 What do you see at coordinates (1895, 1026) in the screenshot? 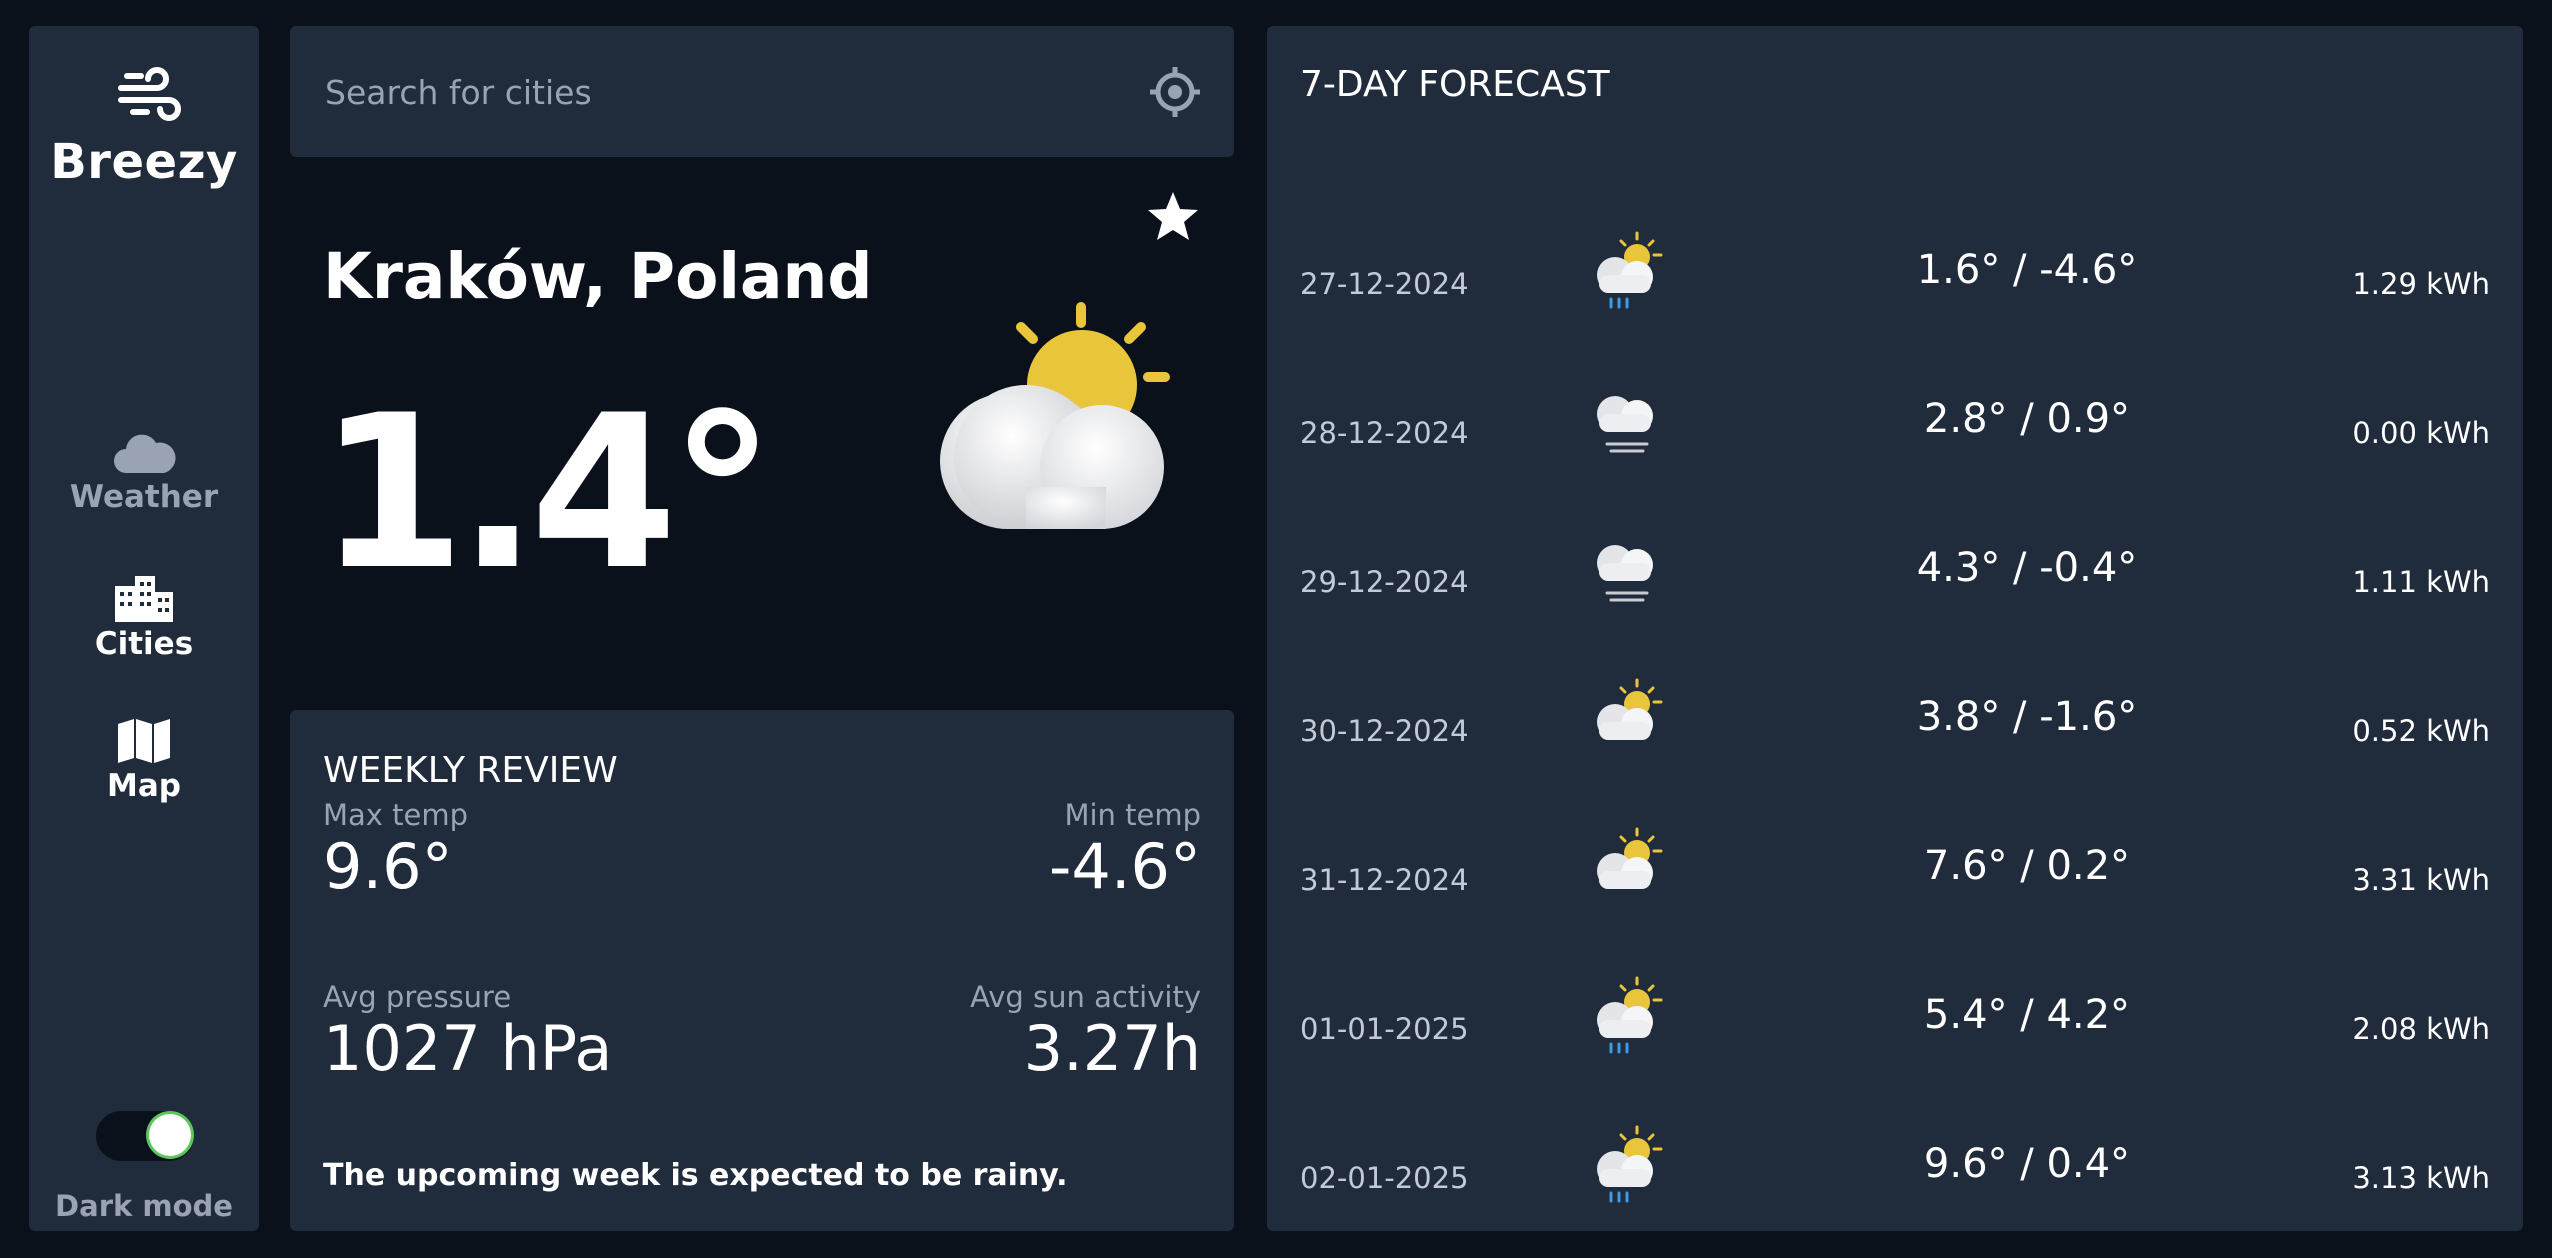
I see `forecast-row: 01-01-2025 5.4° / 4.2° 2.08 kWh` at bounding box center [1895, 1026].